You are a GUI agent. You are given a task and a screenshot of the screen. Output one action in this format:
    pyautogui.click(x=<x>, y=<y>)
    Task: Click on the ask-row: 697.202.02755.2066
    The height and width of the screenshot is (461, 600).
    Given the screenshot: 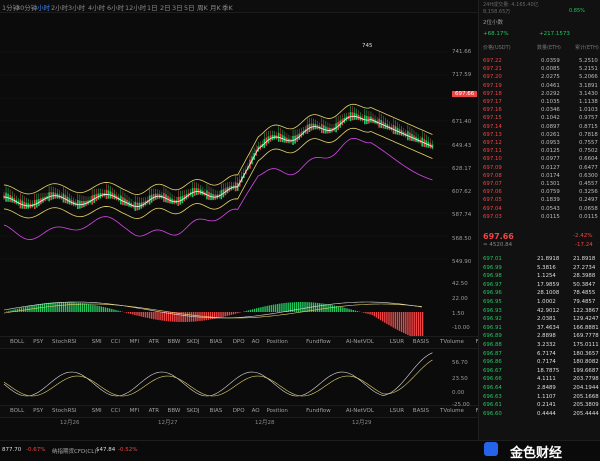 What is the action you would take?
    pyautogui.click(x=539, y=78)
    